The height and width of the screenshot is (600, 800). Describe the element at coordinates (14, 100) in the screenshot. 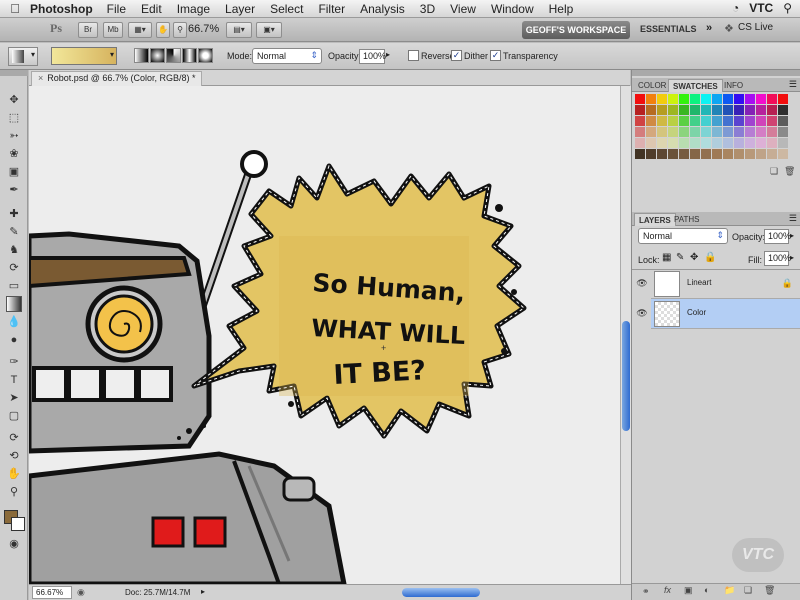

I see `move-tool-icon: ✥` at that location.